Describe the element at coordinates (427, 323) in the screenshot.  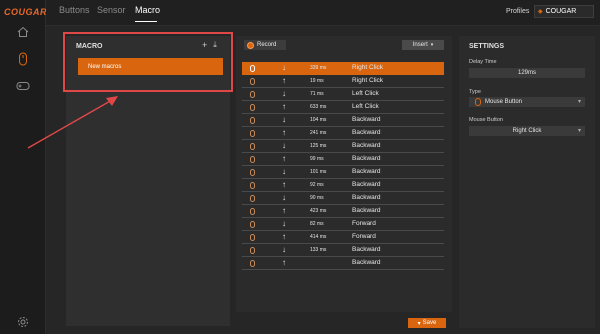
I see `save-button: ▾ Save` at that location.